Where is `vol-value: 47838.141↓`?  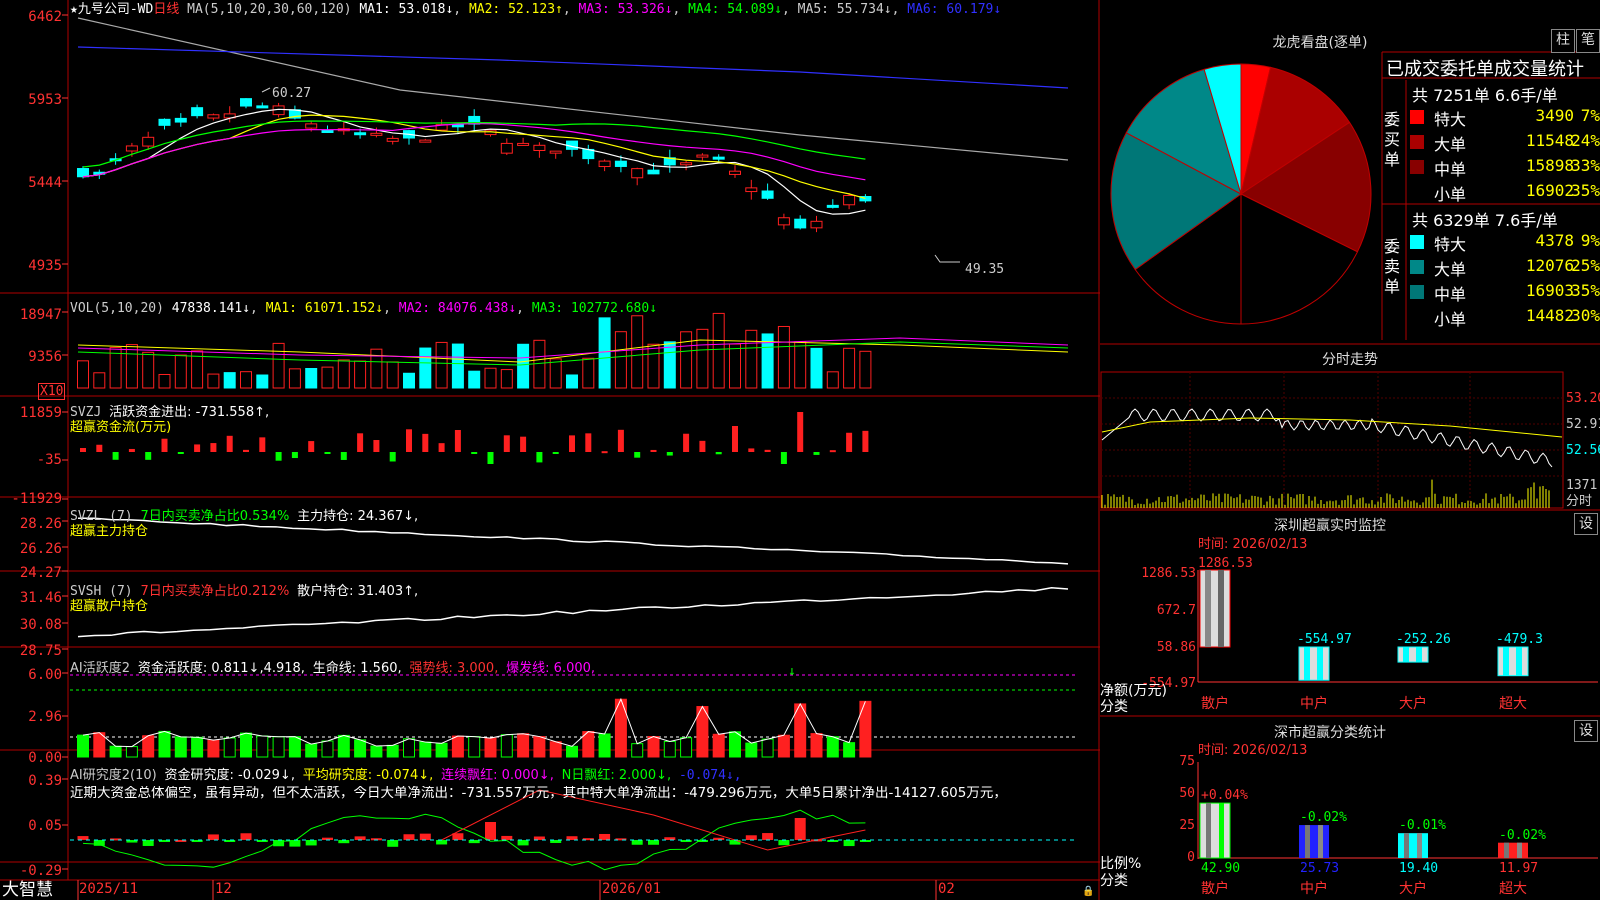 vol-value: 47838.141↓ is located at coordinates (211, 308).